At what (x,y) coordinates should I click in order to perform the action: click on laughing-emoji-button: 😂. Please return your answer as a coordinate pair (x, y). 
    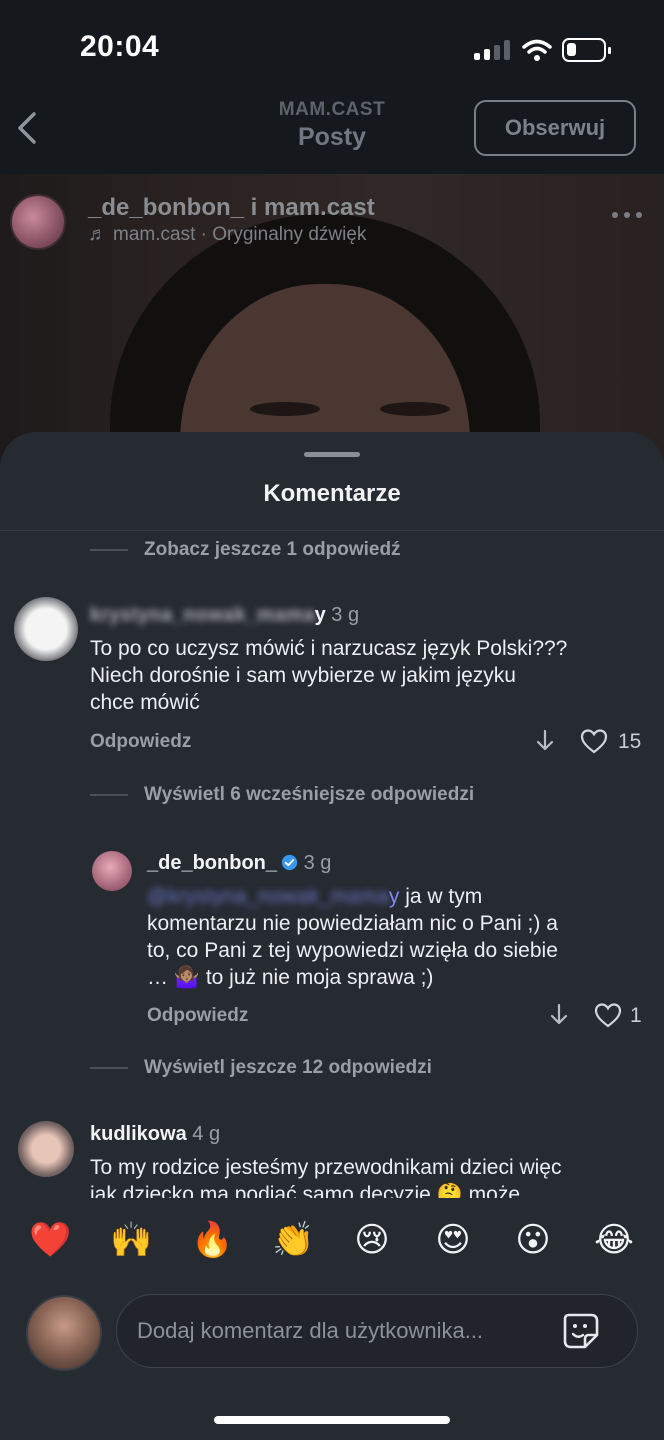
    Looking at the image, I should click on (614, 1240).